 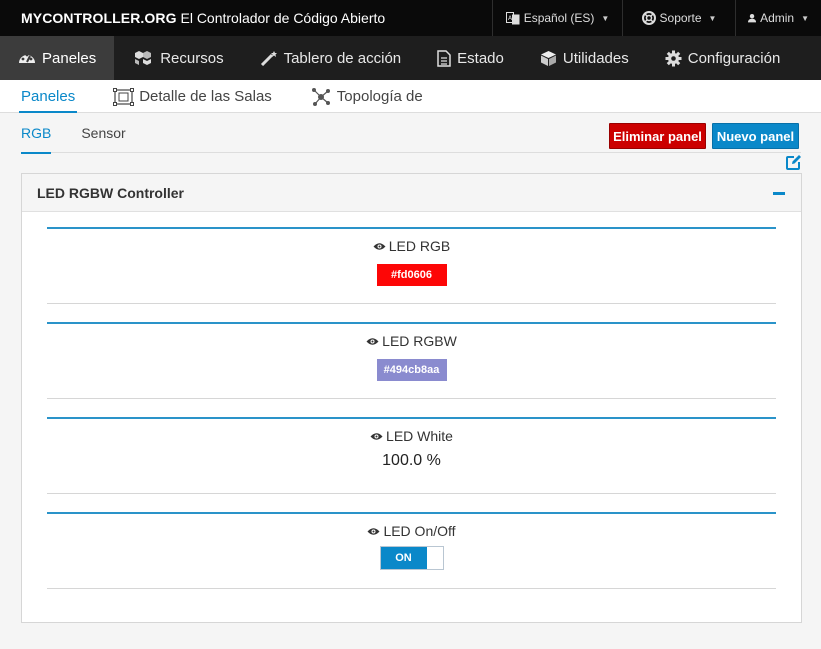 I want to click on new-panel-button: Nuevo panel, so click(x=755, y=136).